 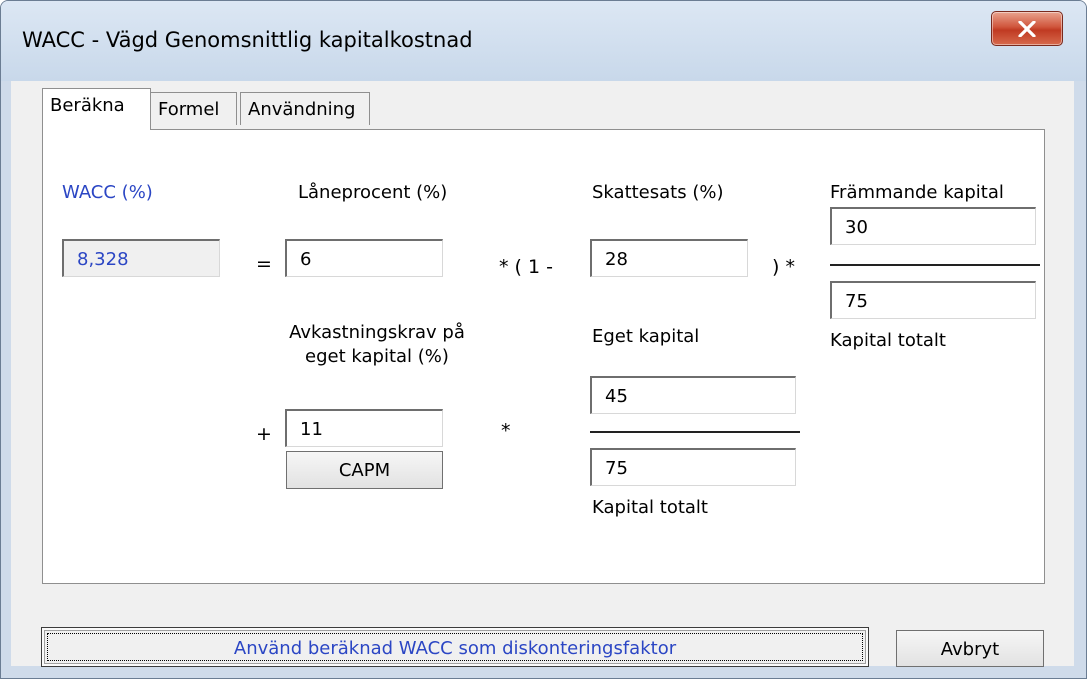 What do you see at coordinates (107, 192) in the screenshot?
I see `wacc-label: WACC (%)` at bounding box center [107, 192].